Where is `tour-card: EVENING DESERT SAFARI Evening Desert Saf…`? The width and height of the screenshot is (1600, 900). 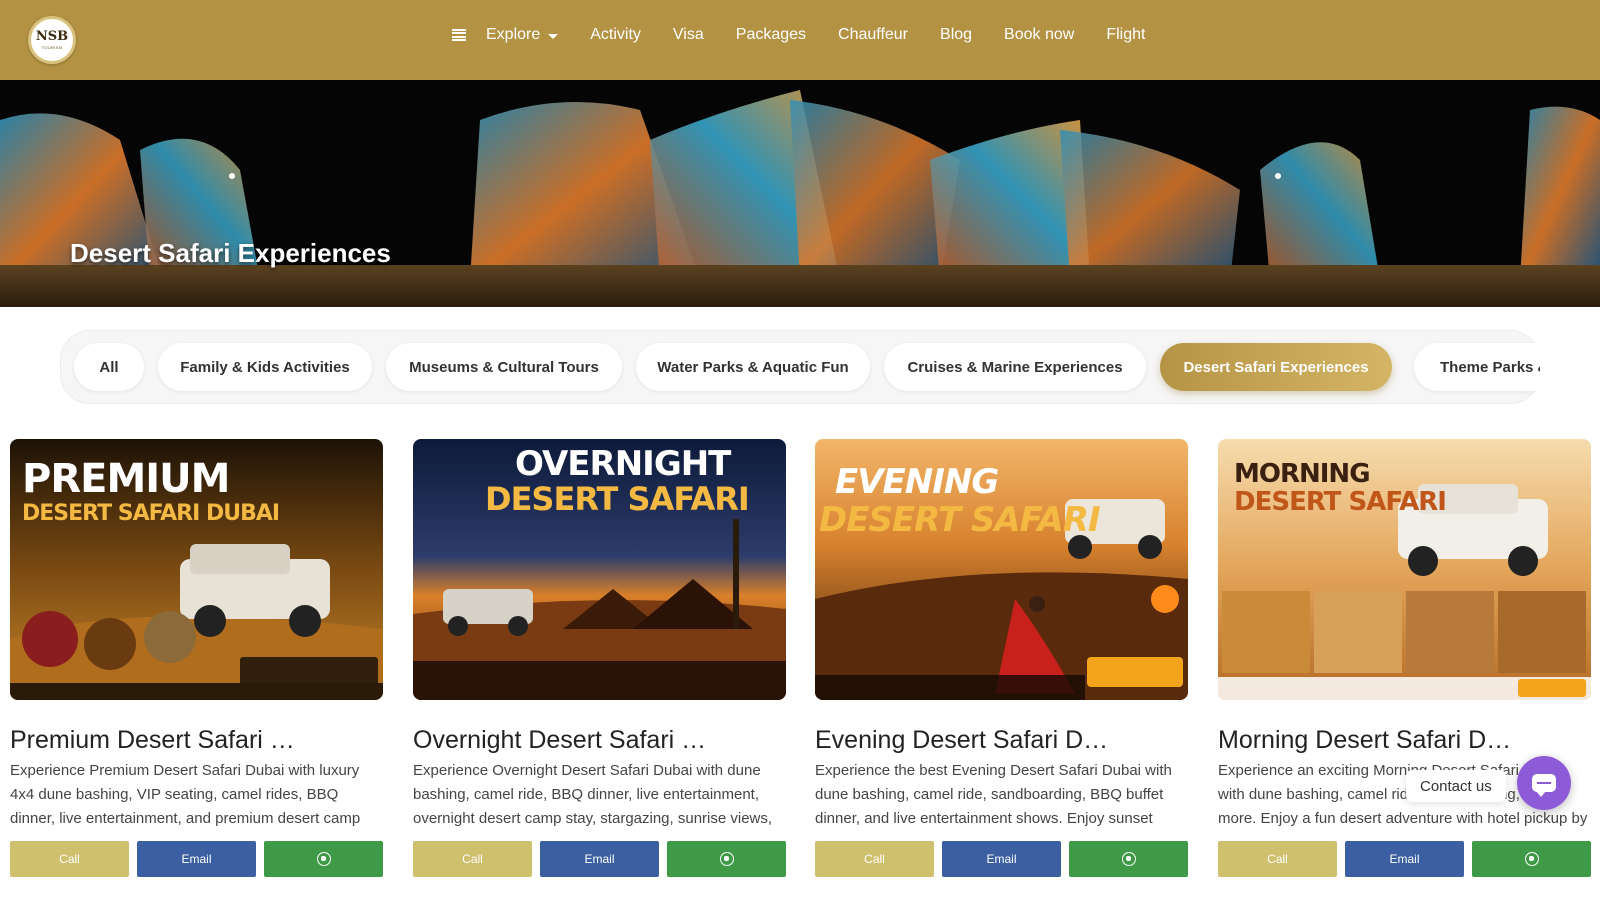
tour-card: EVENING DESERT SAFARI Evening Desert Saf… is located at coordinates (1001, 658).